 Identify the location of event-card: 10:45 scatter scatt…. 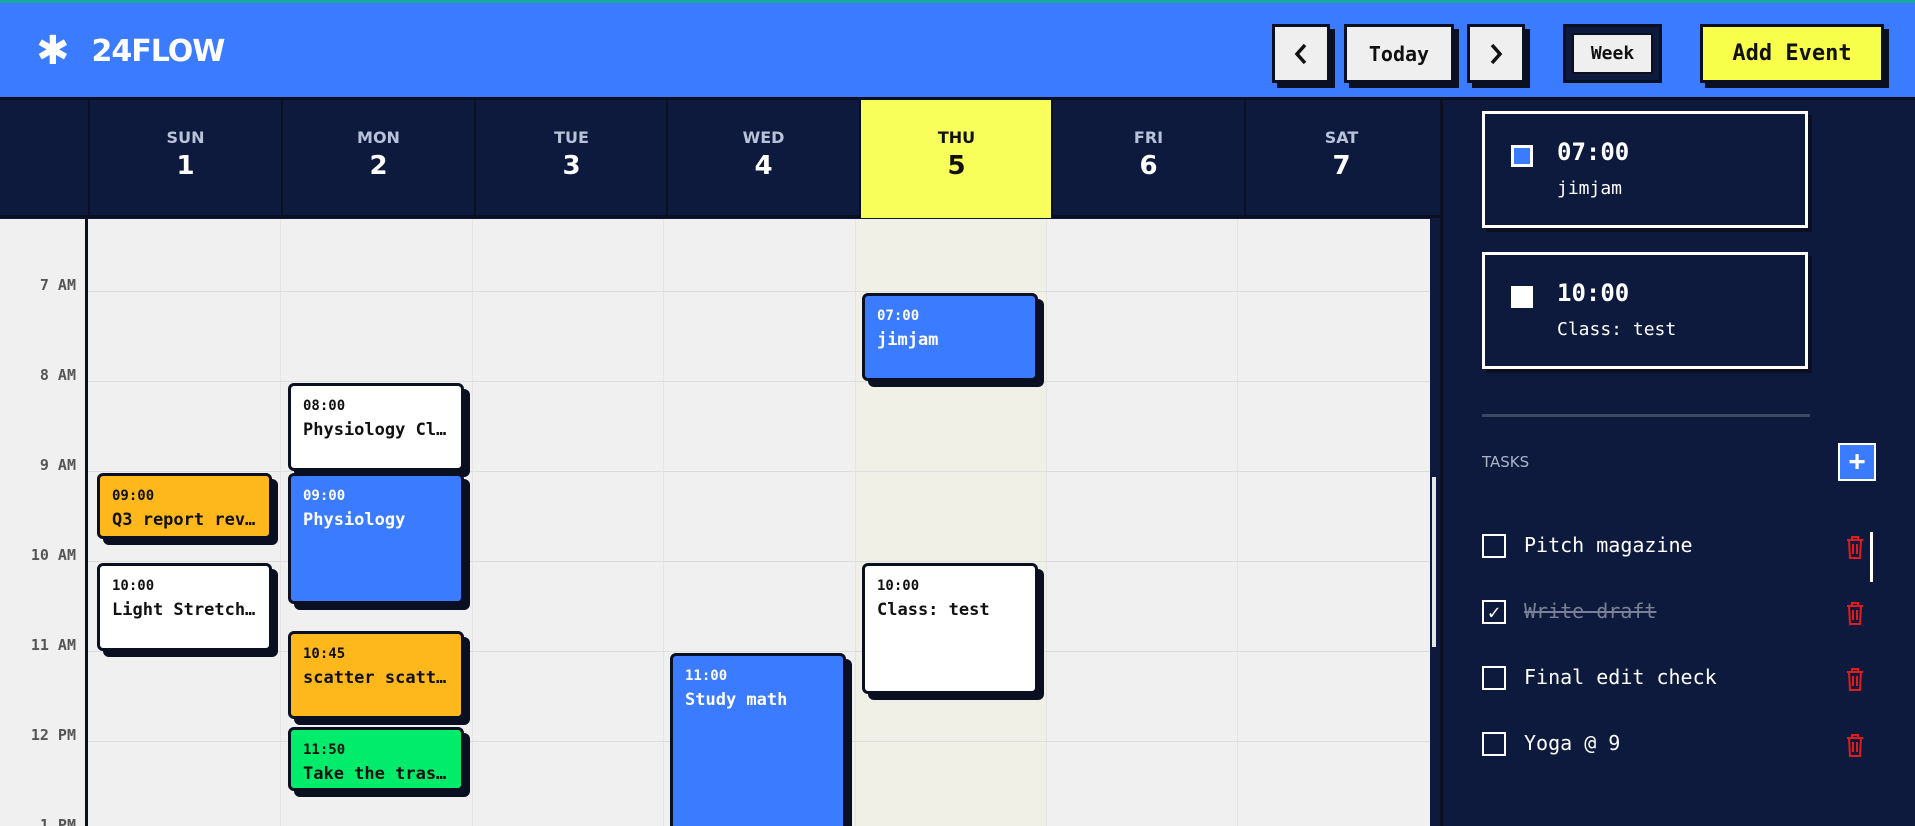
(376, 675).